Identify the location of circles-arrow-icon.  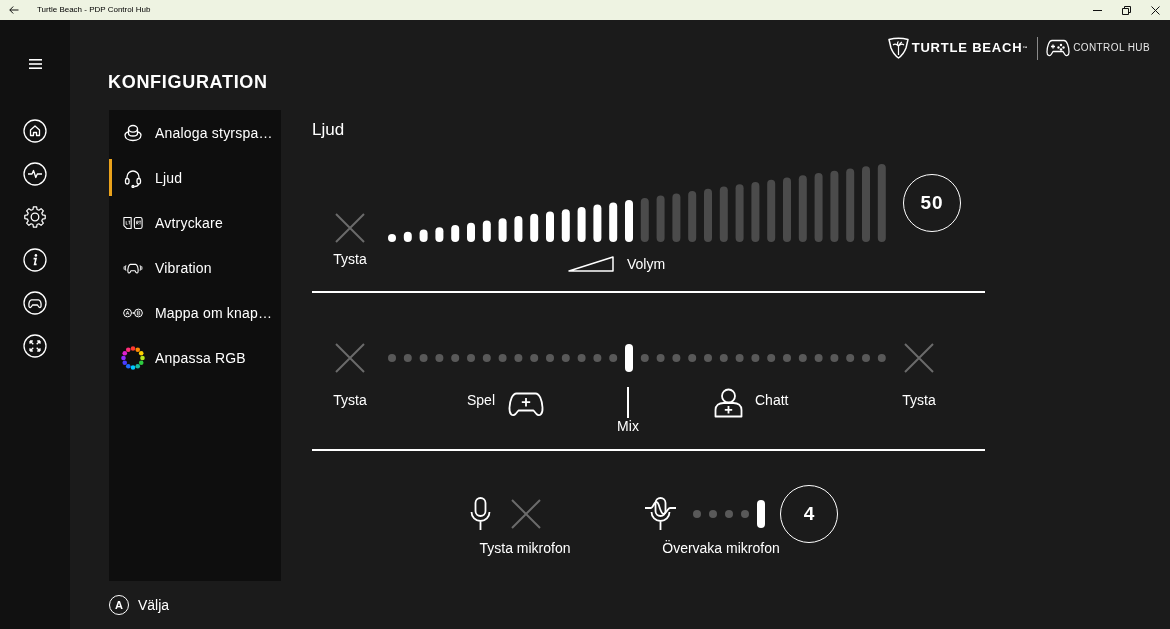
(133, 312).